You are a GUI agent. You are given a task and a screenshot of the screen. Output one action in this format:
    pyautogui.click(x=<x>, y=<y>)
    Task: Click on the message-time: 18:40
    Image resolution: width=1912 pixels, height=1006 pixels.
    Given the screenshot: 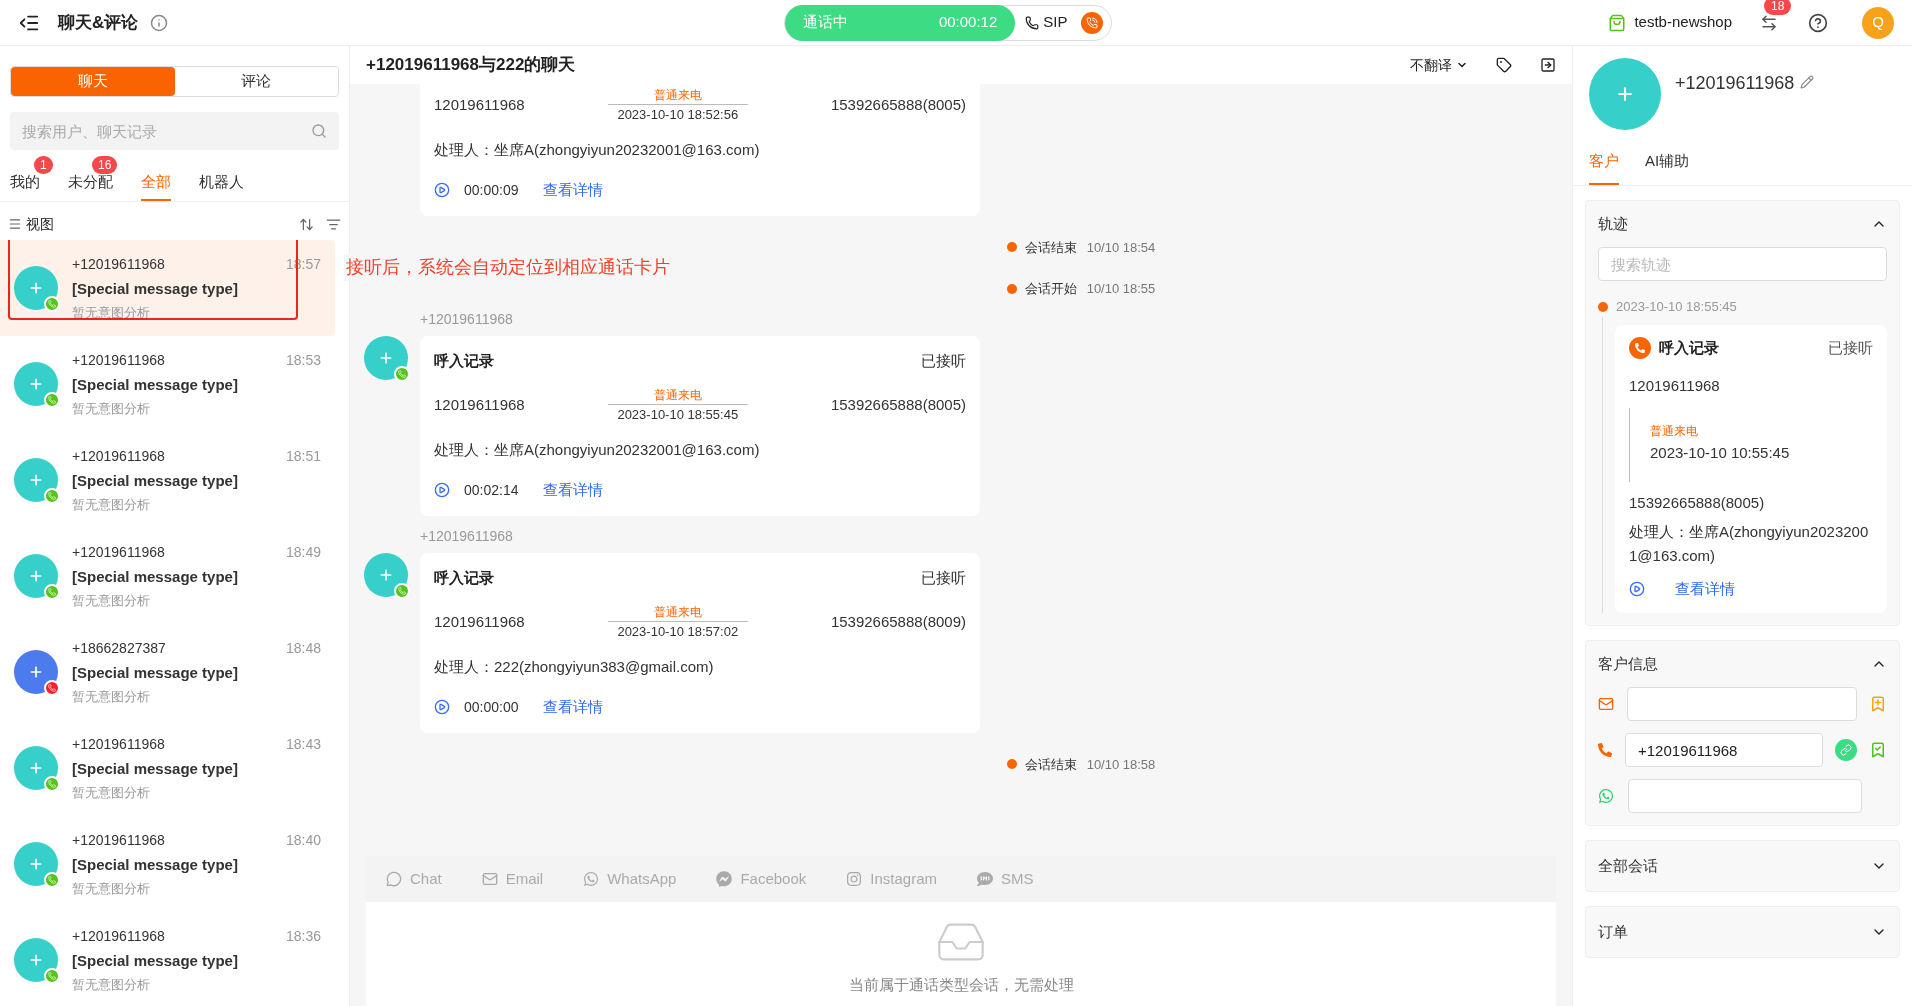 What is the action you would take?
    pyautogui.click(x=303, y=840)
    